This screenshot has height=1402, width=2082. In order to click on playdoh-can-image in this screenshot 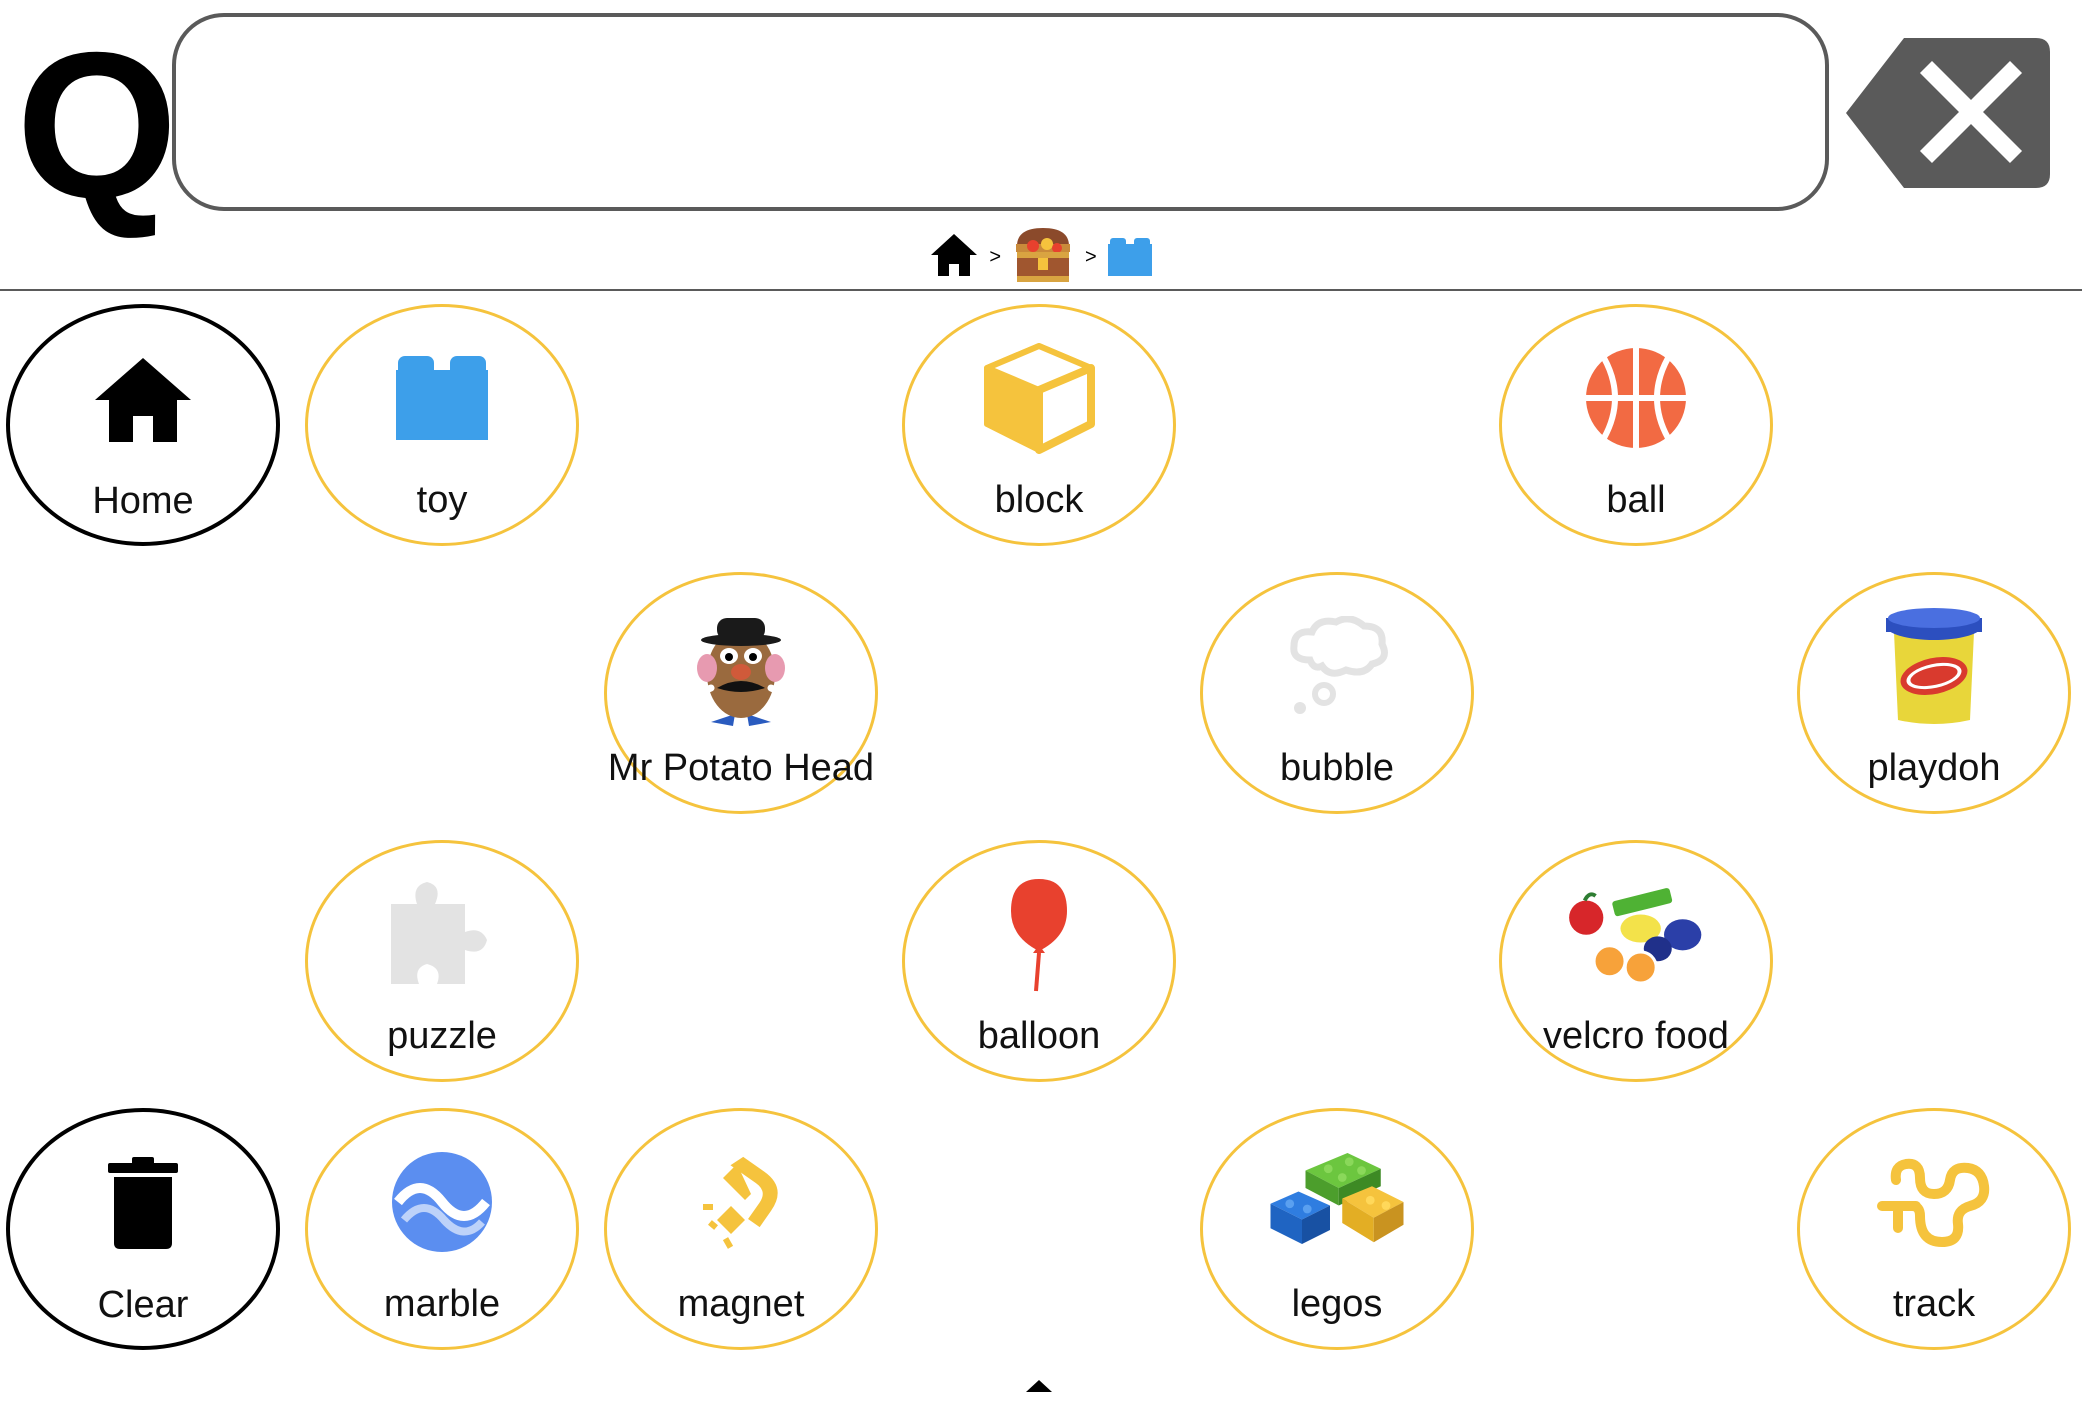, I will do `click(1934, 666)`.